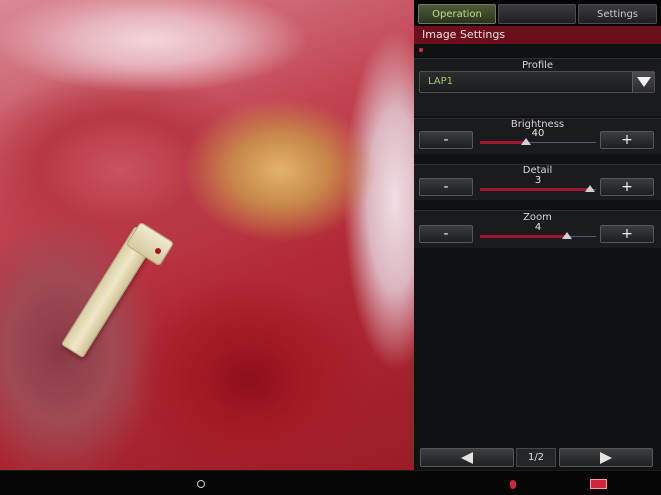 The image size is (661, 495). I want to click on detail-slider, so click(538, 189).